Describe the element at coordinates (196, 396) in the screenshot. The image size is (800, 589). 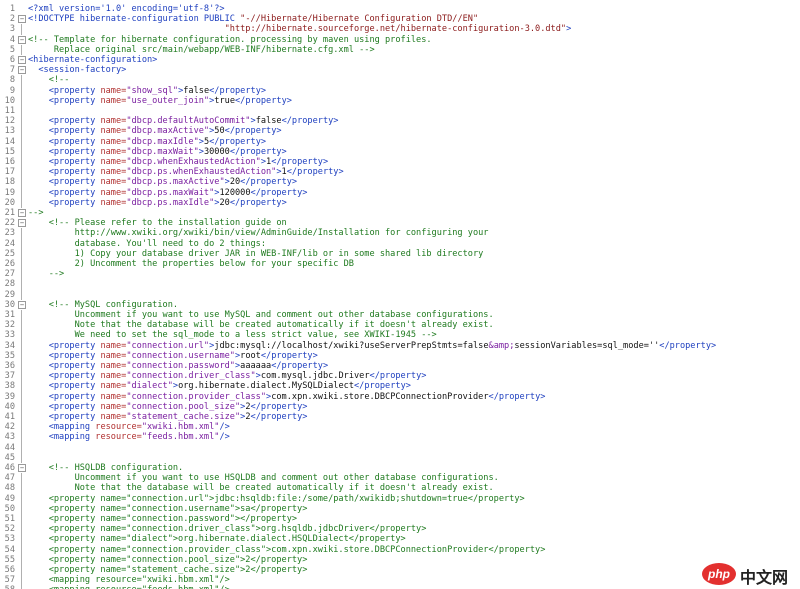
I see `token-val: "connection.provider_class"` at that location.